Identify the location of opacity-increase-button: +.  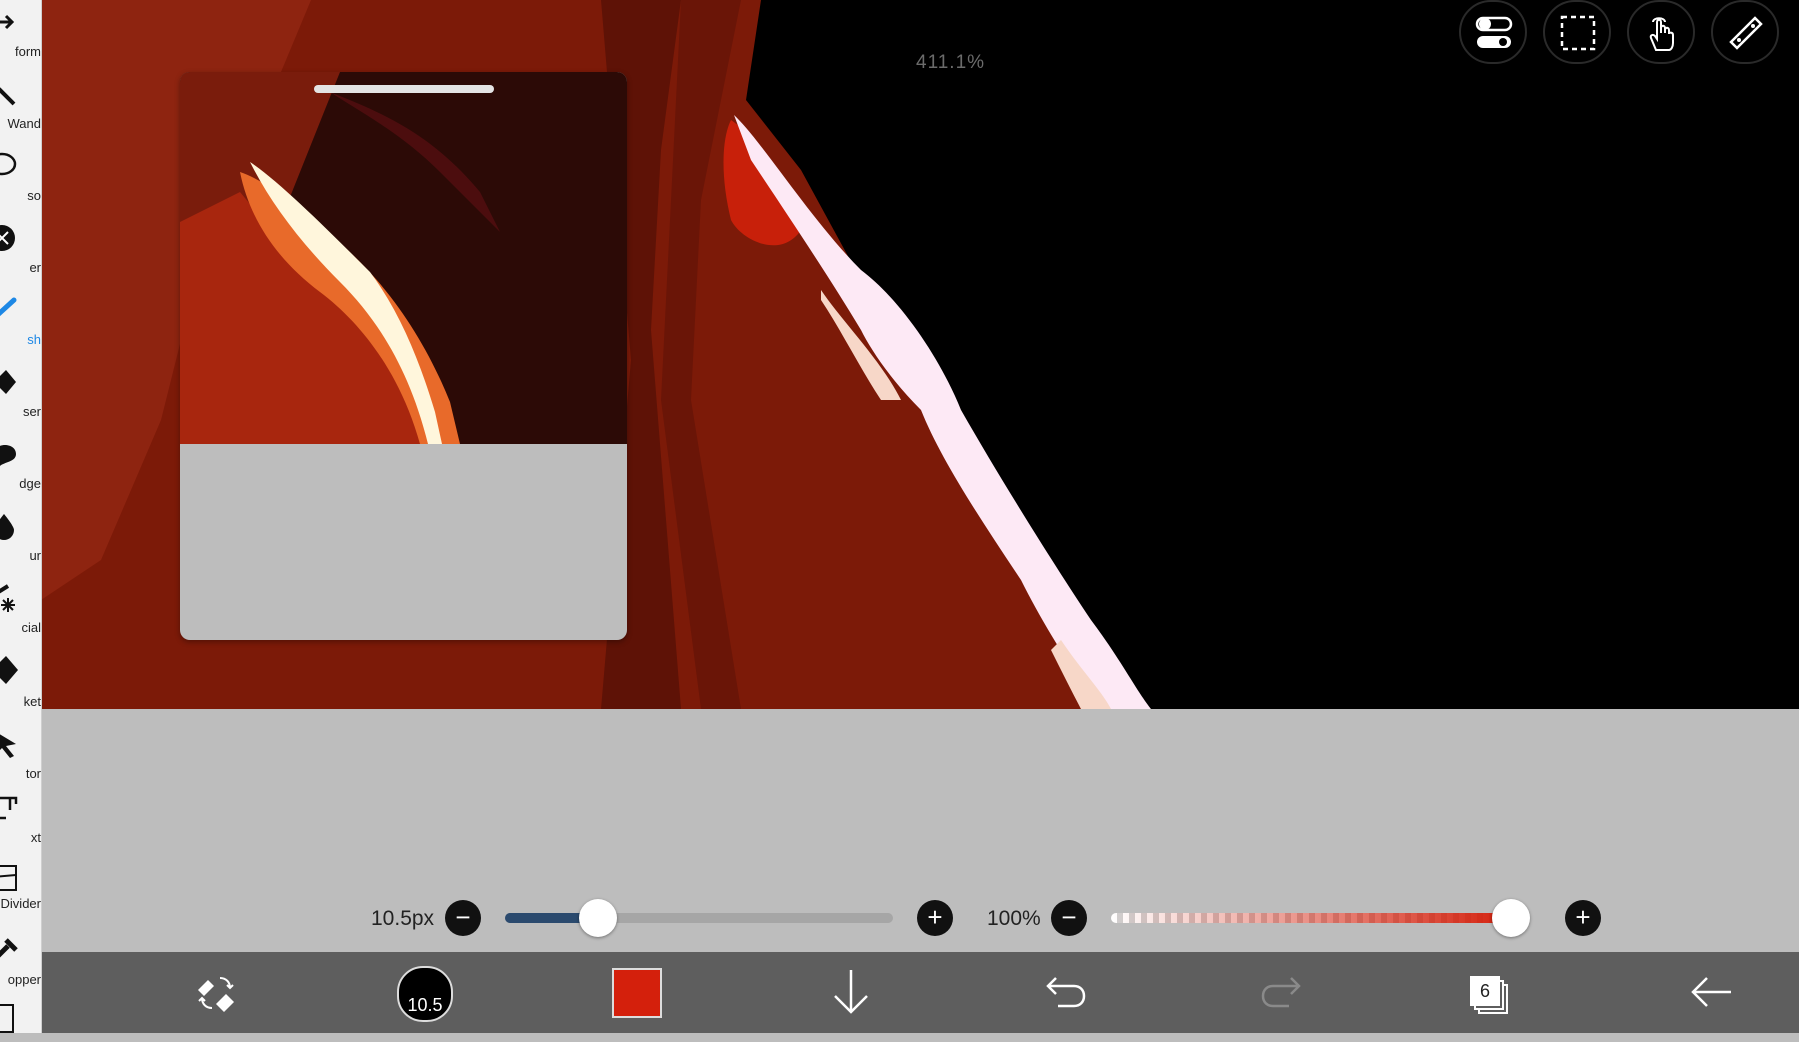
(1583, 918).